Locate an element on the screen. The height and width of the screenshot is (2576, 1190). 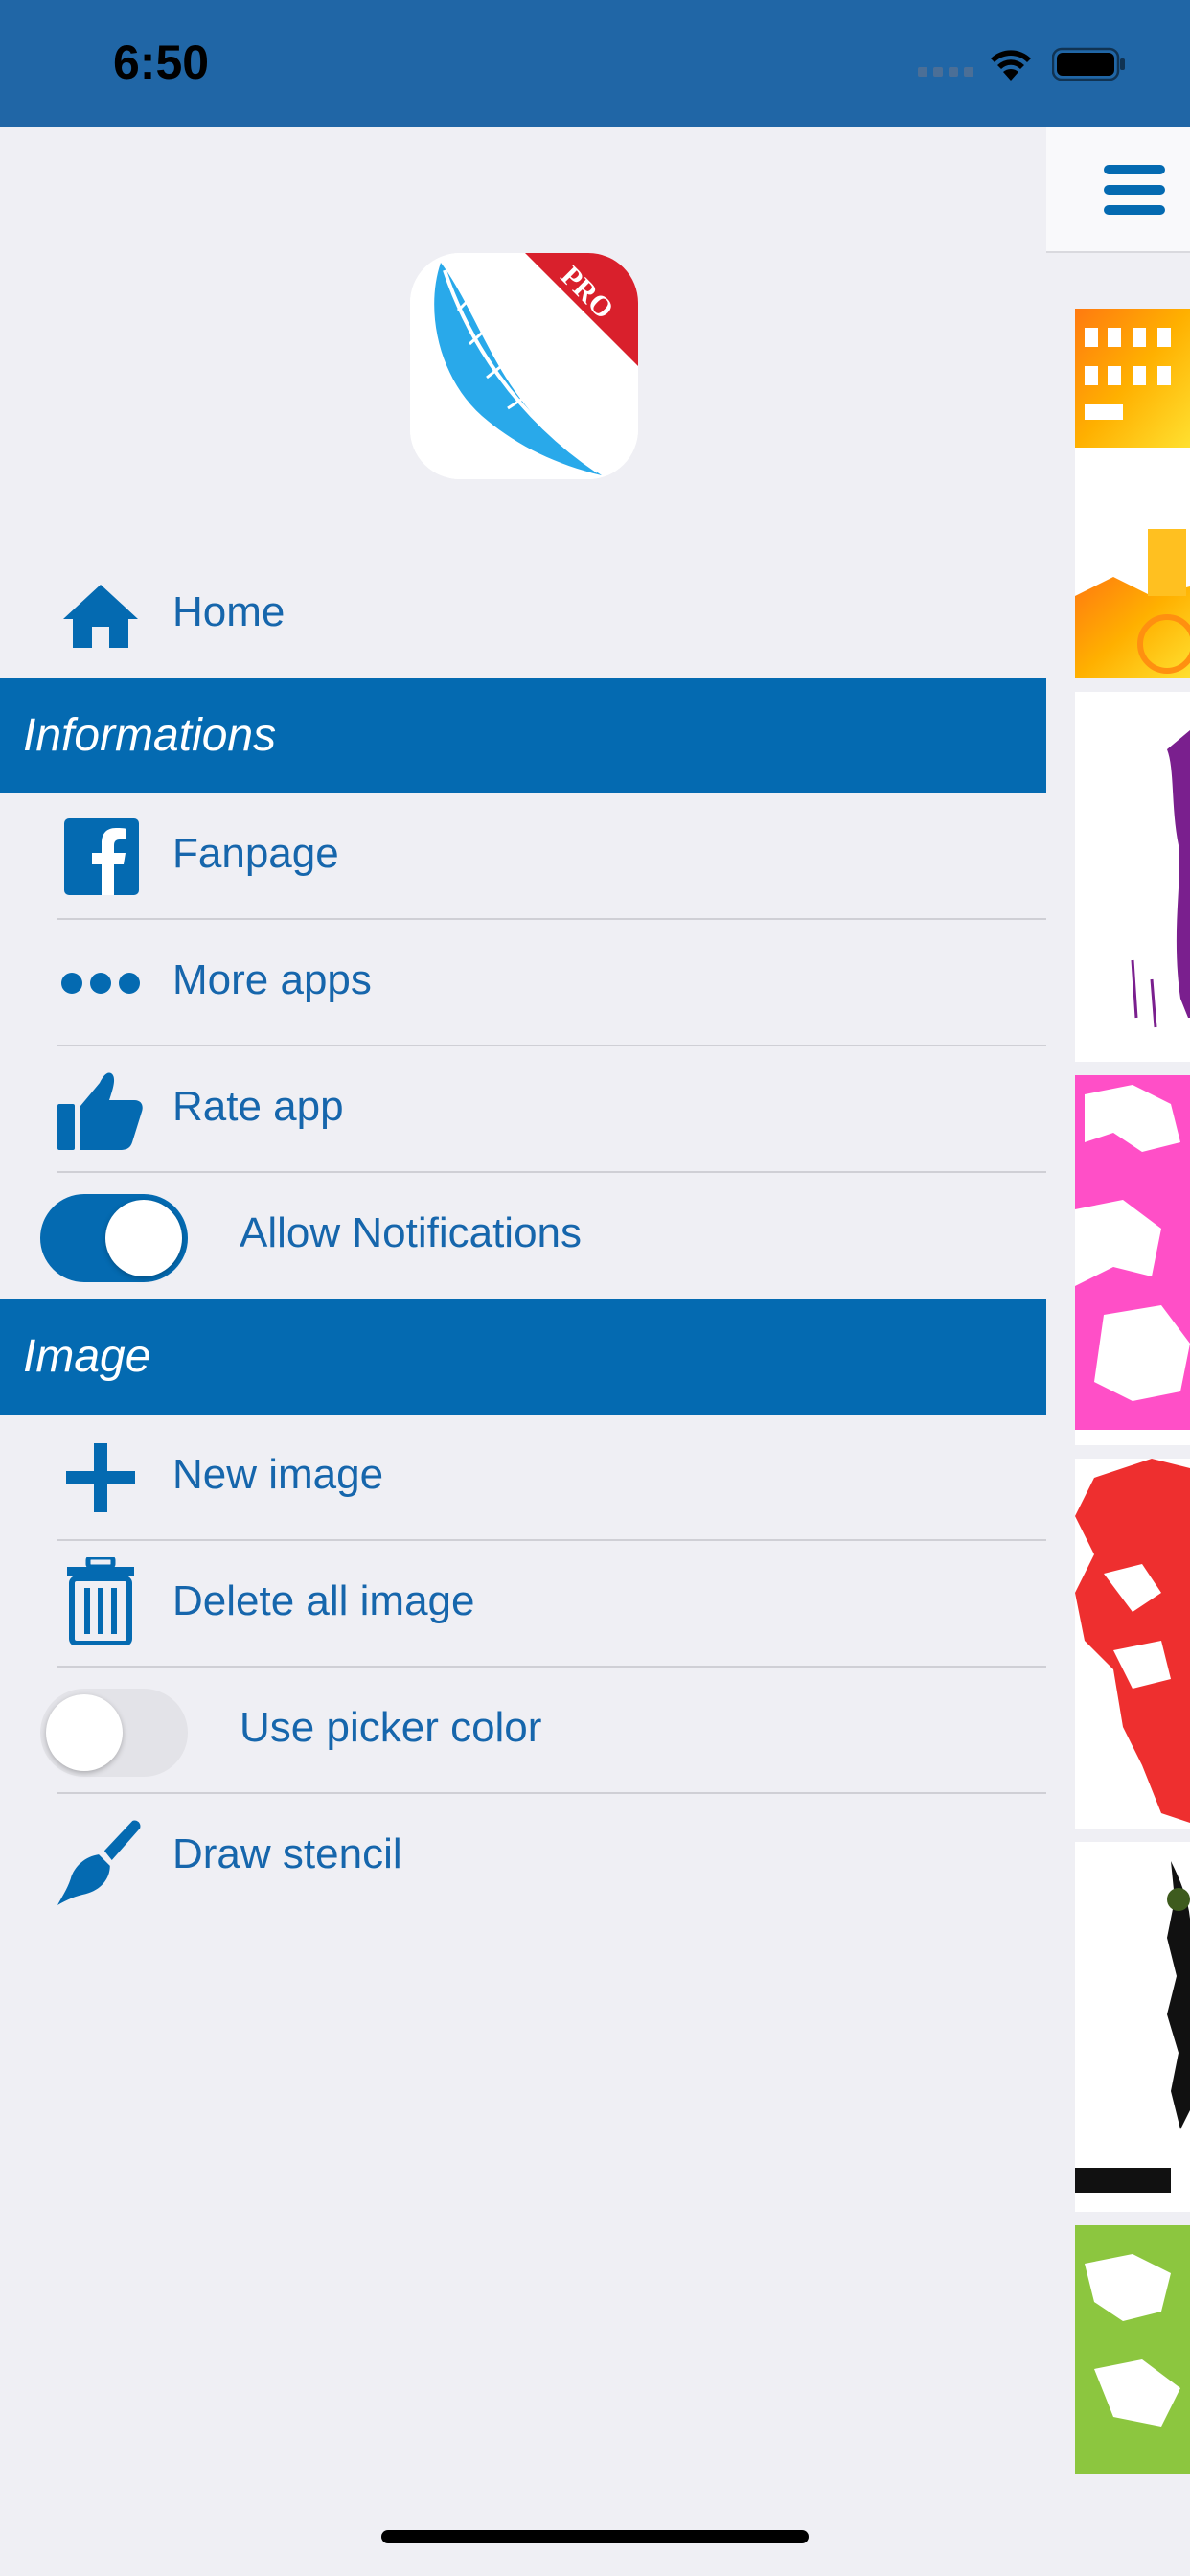
menu-item-new-image: New image is located at coordinates (523, 1477).